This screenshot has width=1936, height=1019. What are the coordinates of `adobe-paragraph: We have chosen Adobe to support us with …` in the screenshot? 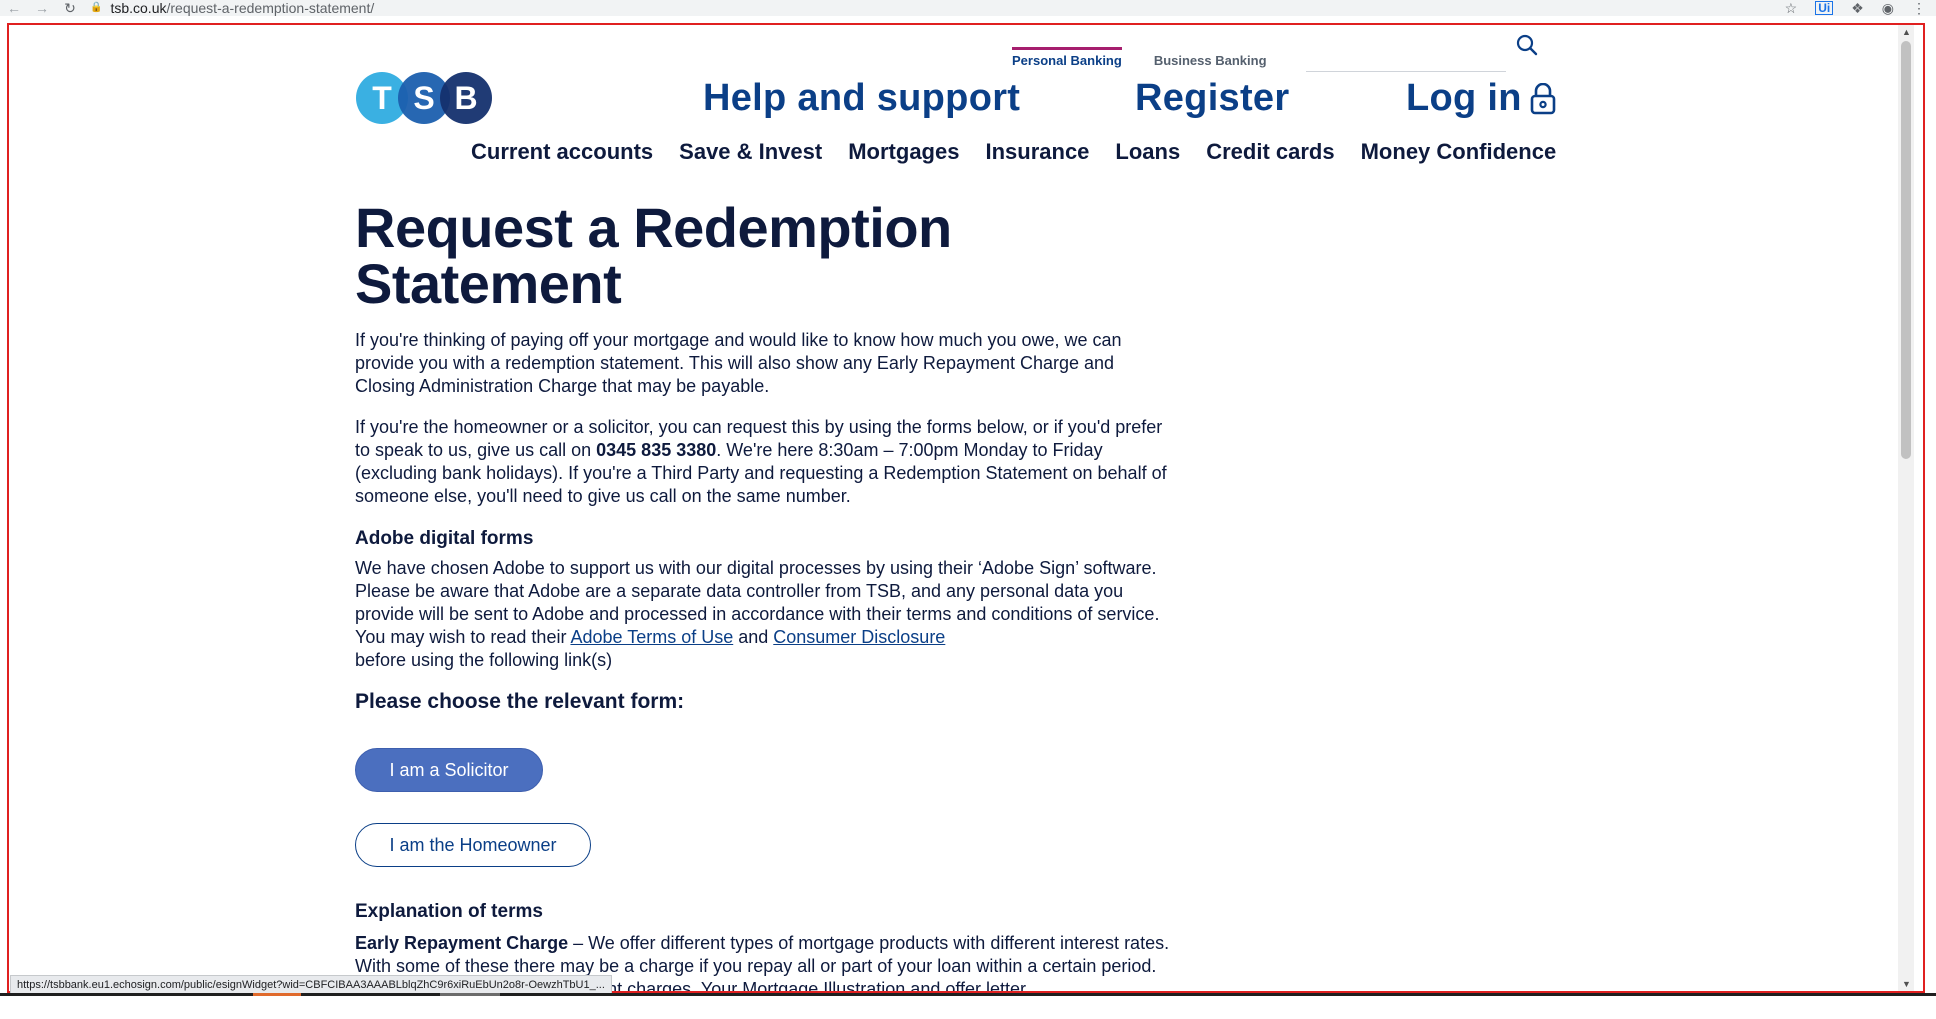 It's located at (762, 614).